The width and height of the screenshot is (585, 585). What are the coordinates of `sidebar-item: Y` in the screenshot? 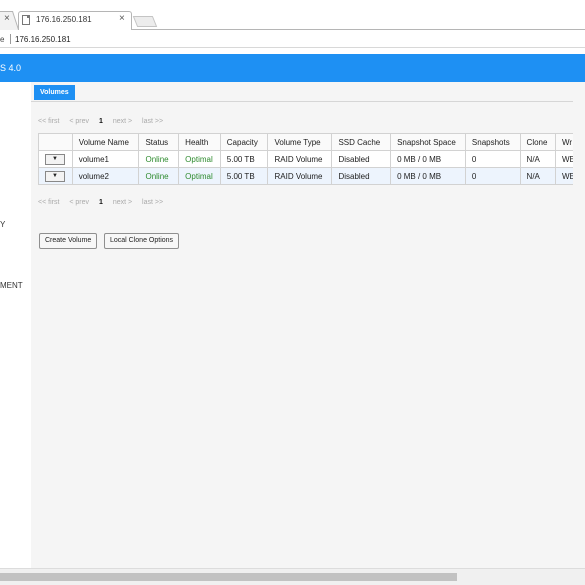 It's located at (2, 224).